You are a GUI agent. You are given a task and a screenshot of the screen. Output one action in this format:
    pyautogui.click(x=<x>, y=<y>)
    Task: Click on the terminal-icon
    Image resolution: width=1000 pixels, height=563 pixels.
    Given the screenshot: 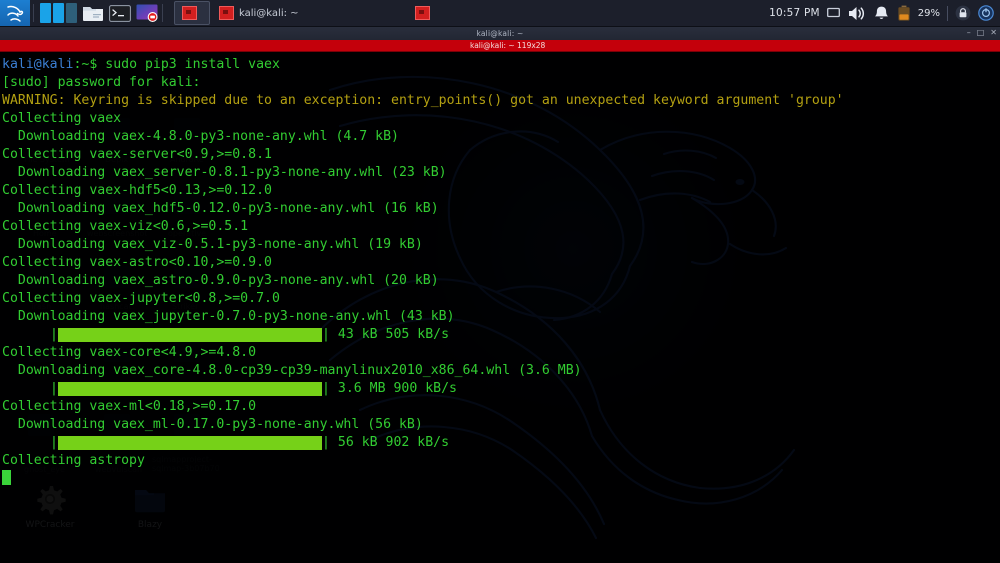 What is the action you would take?
    pyautogui.click(x=120, y=13)
    